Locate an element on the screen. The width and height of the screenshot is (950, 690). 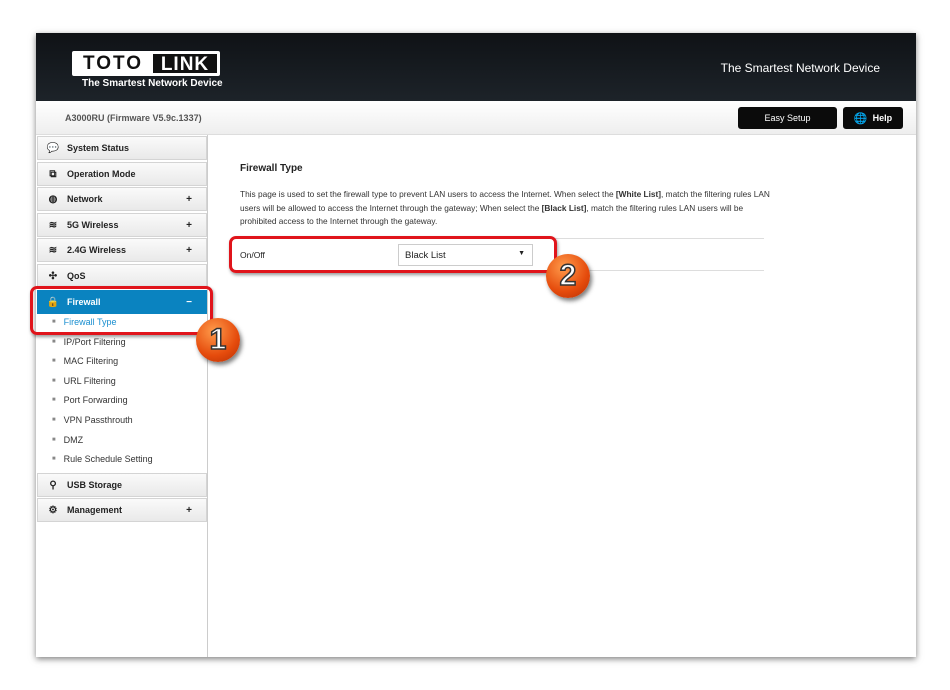
totolink-logo: TOTO LINK is located at coordinates (146, 63).